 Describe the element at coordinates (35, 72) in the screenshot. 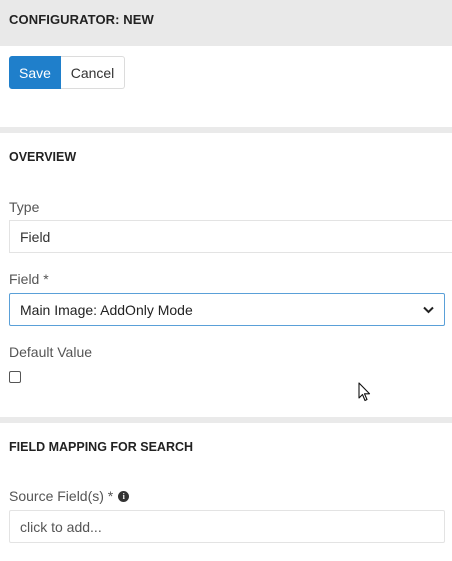

I see `save-button: Save` at that location.